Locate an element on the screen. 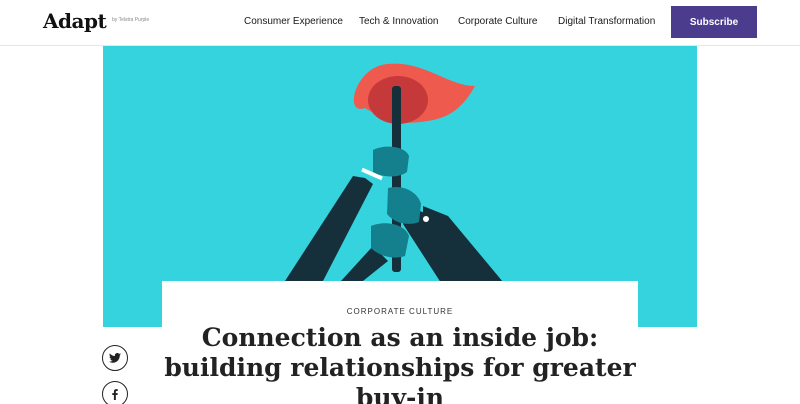 The height and width of the screenshot is (404, 800). hand-top is located at coordinates (391, 161).